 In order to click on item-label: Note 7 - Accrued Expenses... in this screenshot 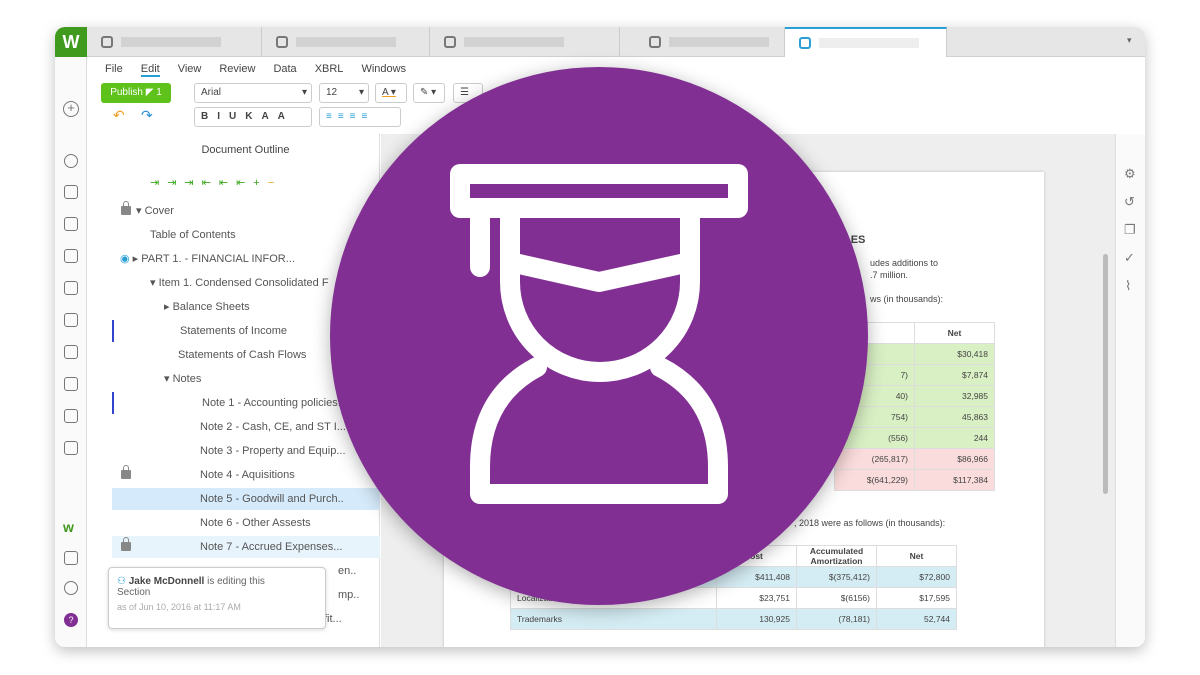, I will do `click(271, 547)`.